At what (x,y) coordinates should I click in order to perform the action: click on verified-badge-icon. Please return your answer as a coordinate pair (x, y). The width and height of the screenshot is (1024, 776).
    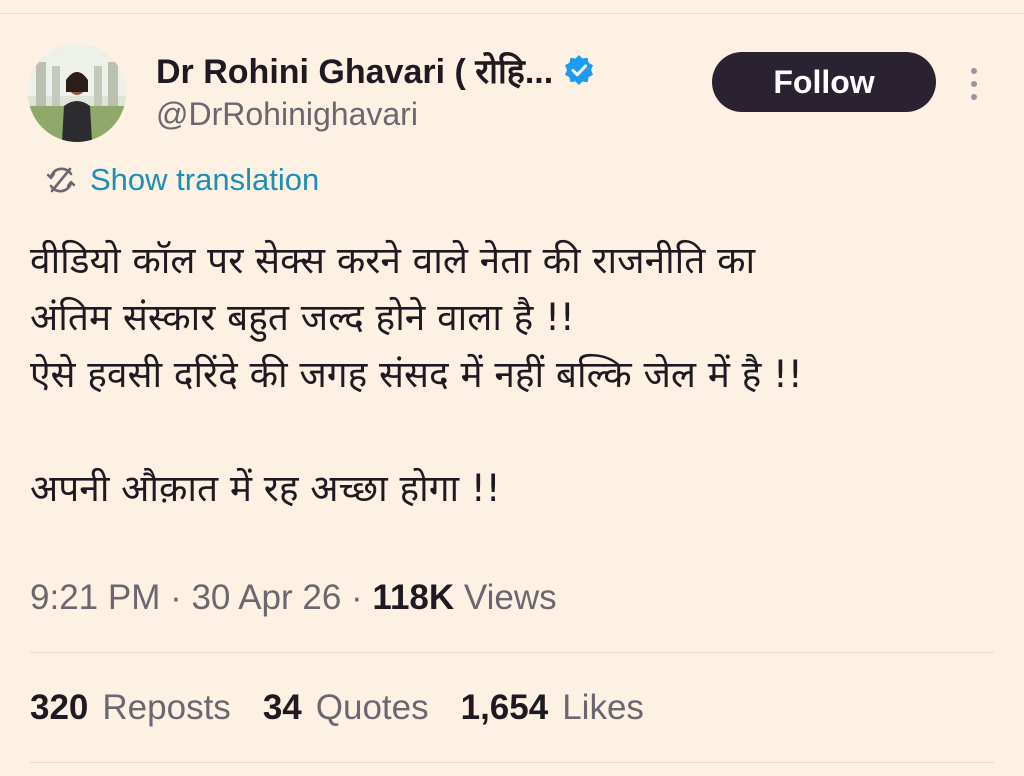
    Looking at the image, I should click on (579, 70).